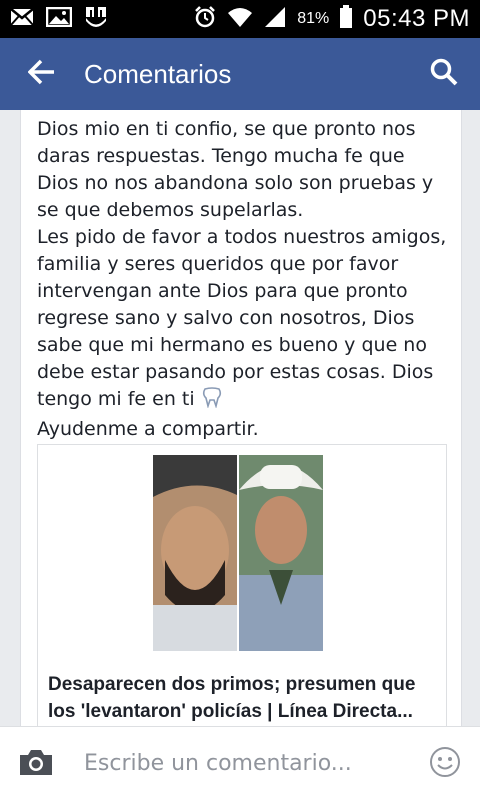 Image resolution: width=480 pixels, height=801 pixels. Describe the element at coordinates (313, 18) in the screenshot. I see `battery-percent: 81%` at that location.